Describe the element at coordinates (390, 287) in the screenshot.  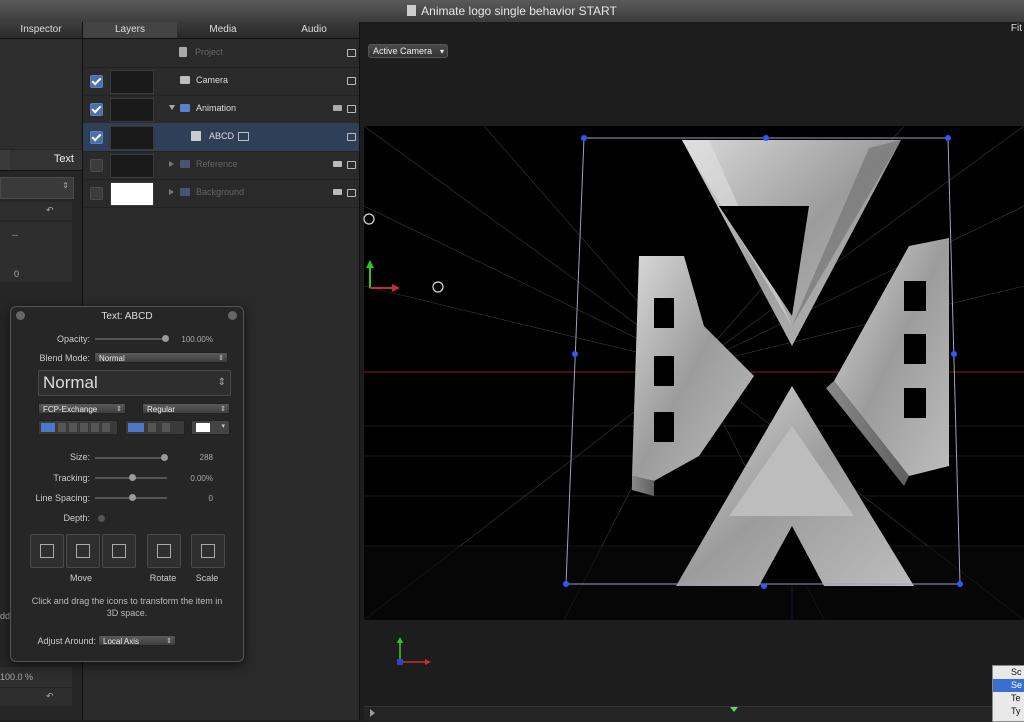
I see `xyz-gizmo` at that location.